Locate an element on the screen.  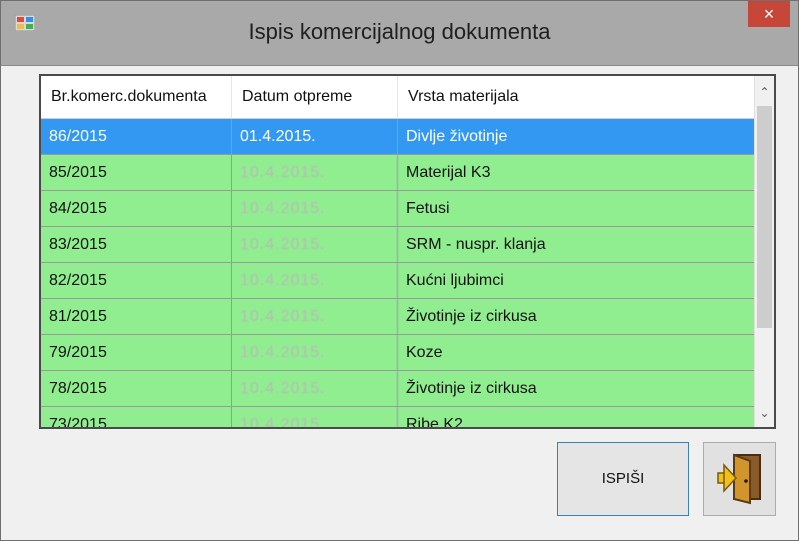
cell-doc-number: 79/2015 is located at coordinates (136, 352).